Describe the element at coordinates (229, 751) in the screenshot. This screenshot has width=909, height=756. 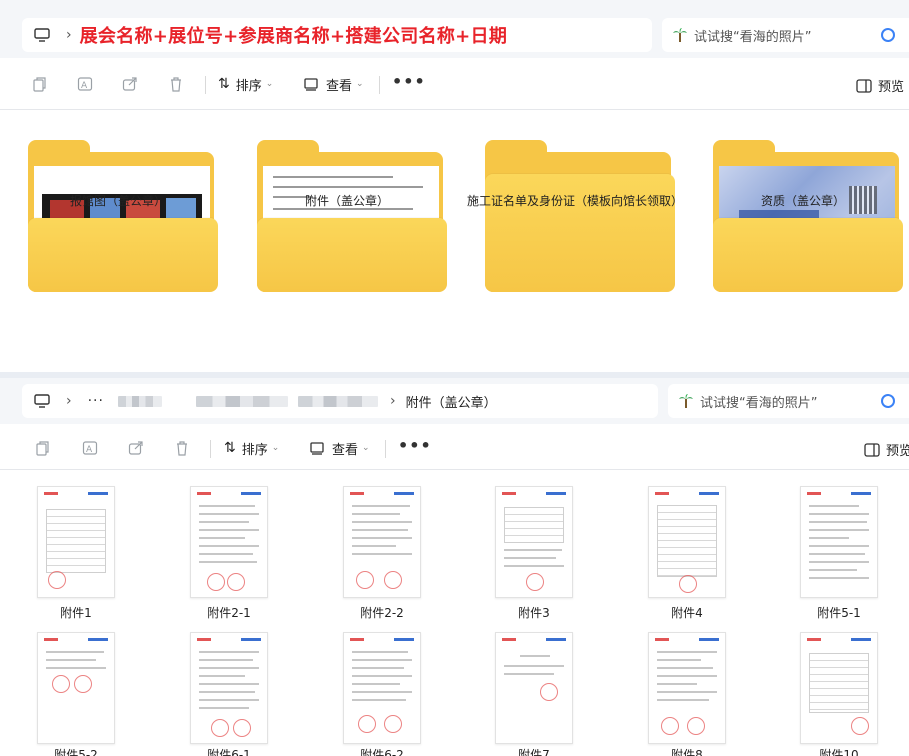
I see `file-label: 附件6-1` at that location.